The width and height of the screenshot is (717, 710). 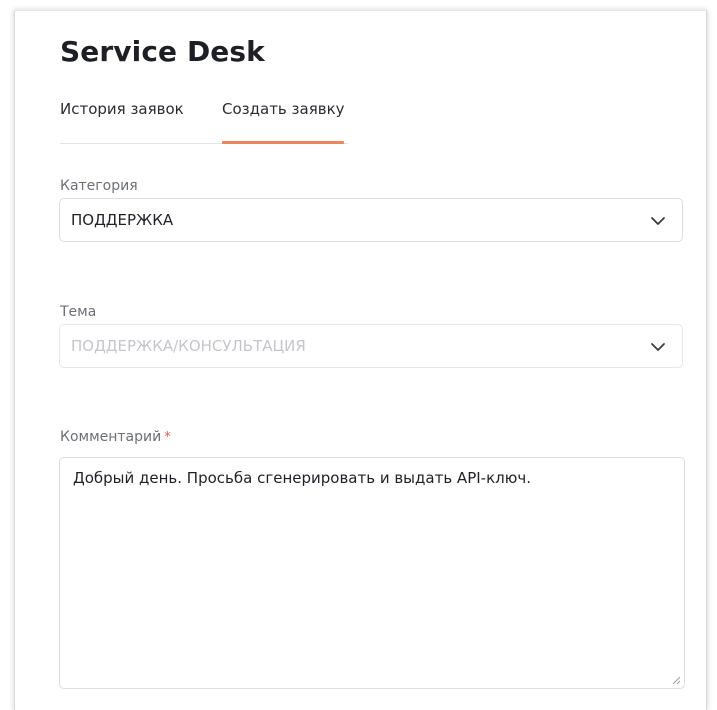 I want to click on category-label: Категория, so click(x=99, y=186).